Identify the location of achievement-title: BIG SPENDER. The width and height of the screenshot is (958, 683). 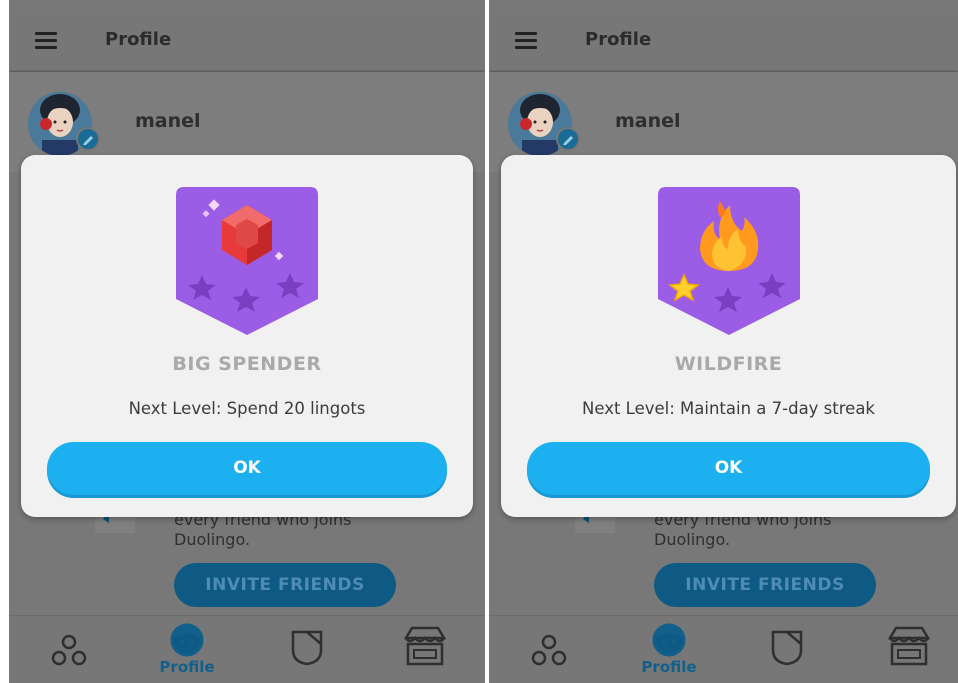
(247, 364).